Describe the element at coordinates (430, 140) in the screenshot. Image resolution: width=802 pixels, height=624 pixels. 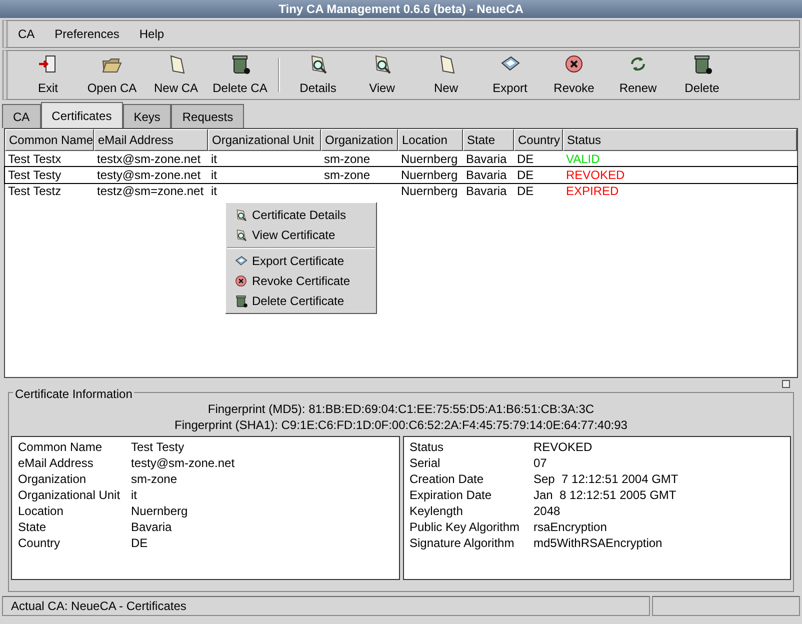
I see `column-header: Location` at that location.